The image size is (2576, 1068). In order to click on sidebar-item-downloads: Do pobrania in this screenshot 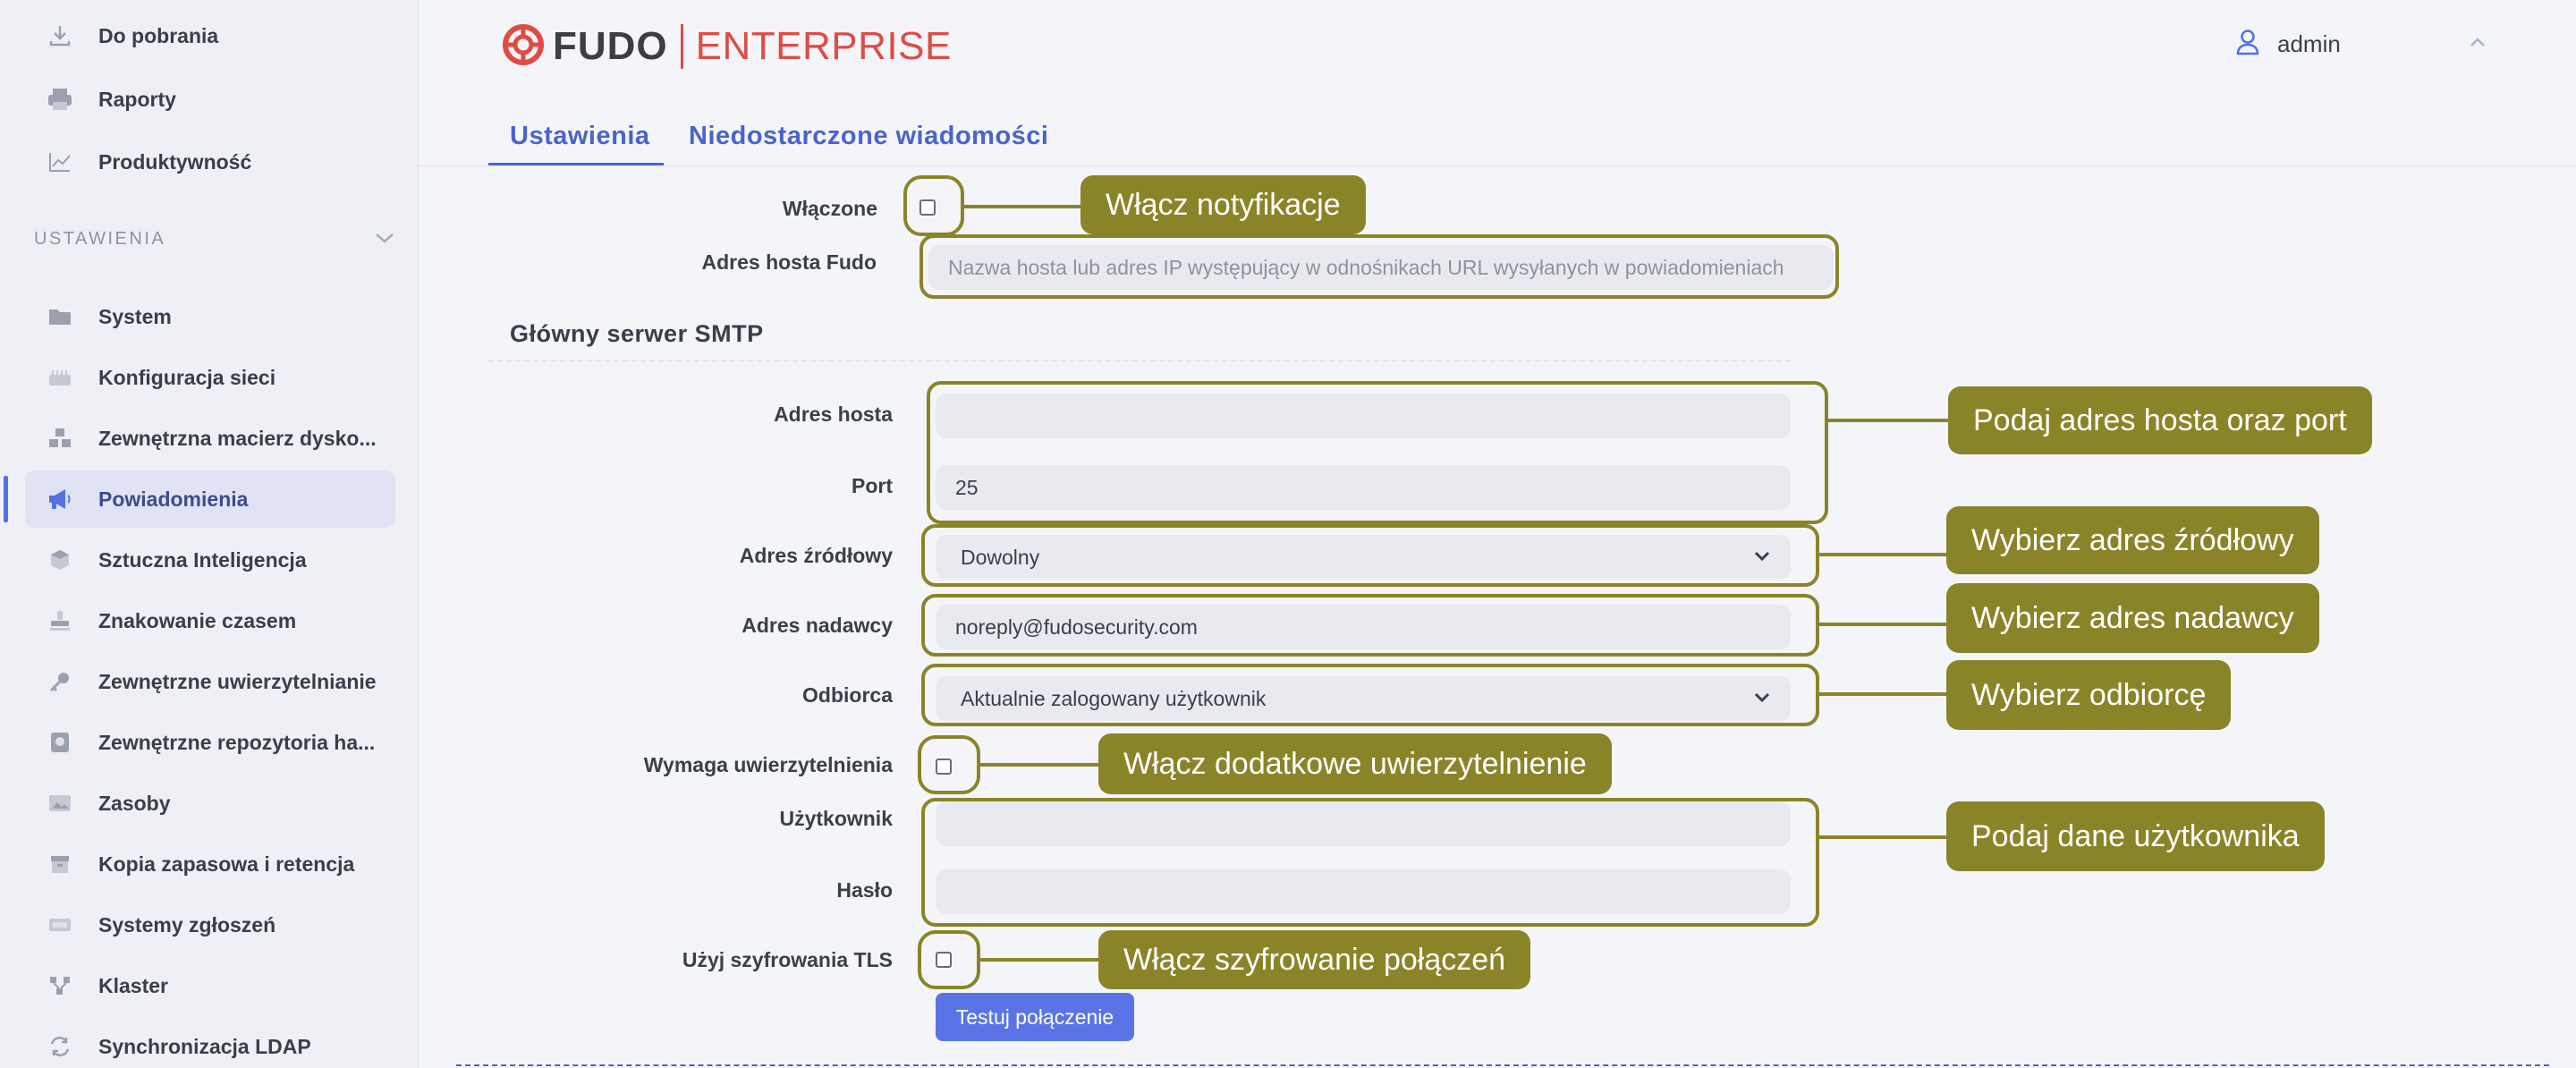, I will do `click(210, 35)`.